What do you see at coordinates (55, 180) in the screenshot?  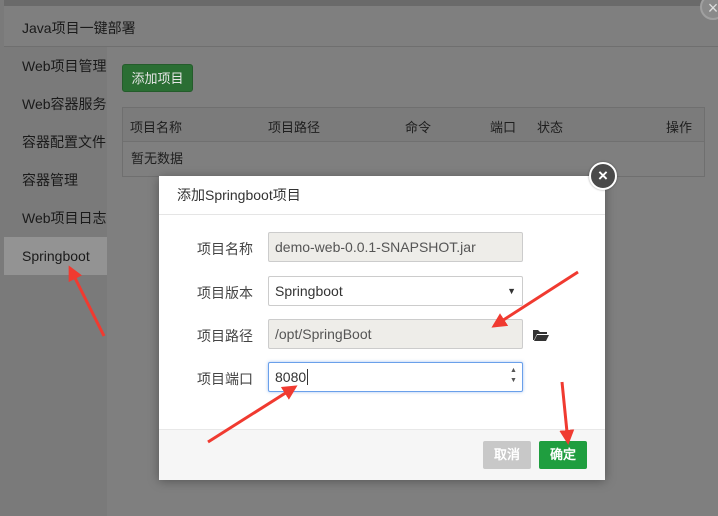 I see `sidebar-item-container-management: 容器管理` at bounding box center [55, 180].